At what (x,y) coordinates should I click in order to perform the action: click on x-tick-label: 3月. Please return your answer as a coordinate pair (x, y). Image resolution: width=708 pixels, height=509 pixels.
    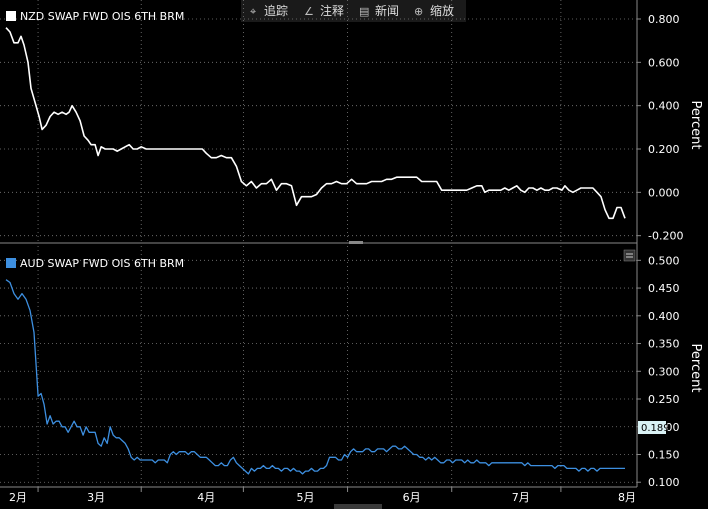
    Looking at the image, I should click on (96, 497).